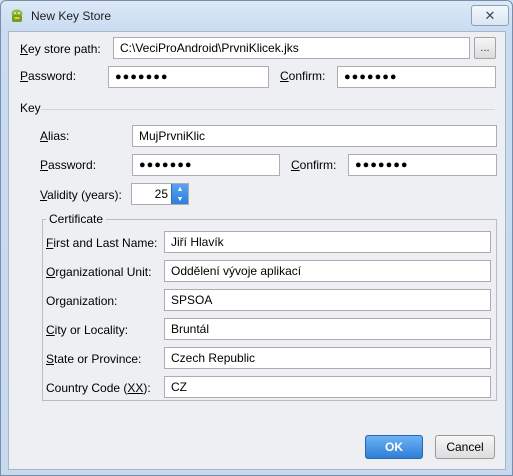 This screenshot has width=513, height=476. Describe the element at coordinates (327, 242) in the screenshot. I see `cert-name-input: Jiří Hlavík` at that location.